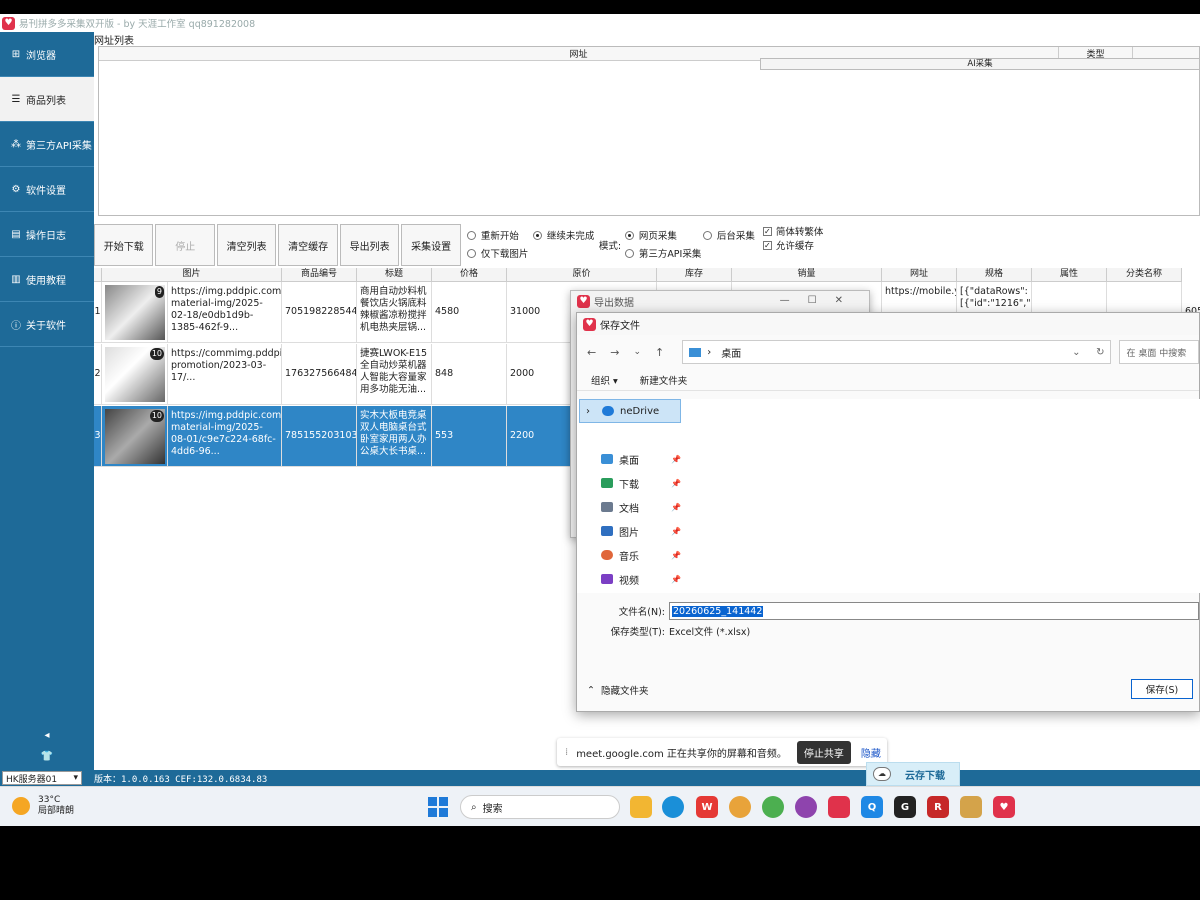 The height and width of the screenshot is (900, 1200). What do you see at coordinates (588, 411) in the screenshot?
I see `expand-chevron-icon: ›` at bounding box center [588, 411].